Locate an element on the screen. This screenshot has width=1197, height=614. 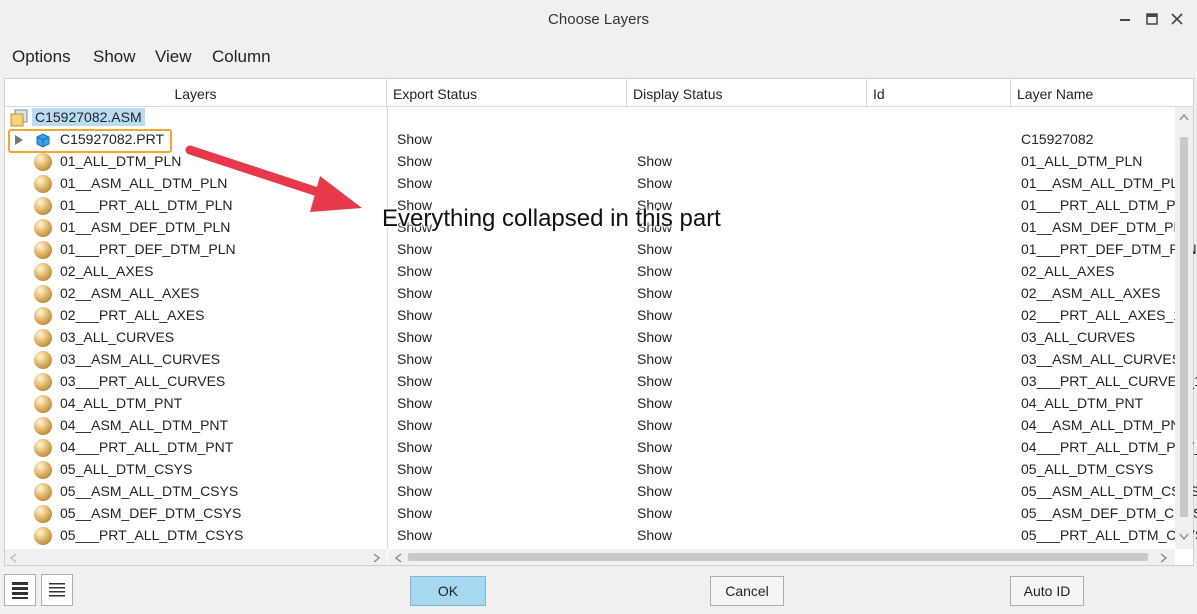
tree-root-row: C15927082.ASM is located at coordinates (589, 118).